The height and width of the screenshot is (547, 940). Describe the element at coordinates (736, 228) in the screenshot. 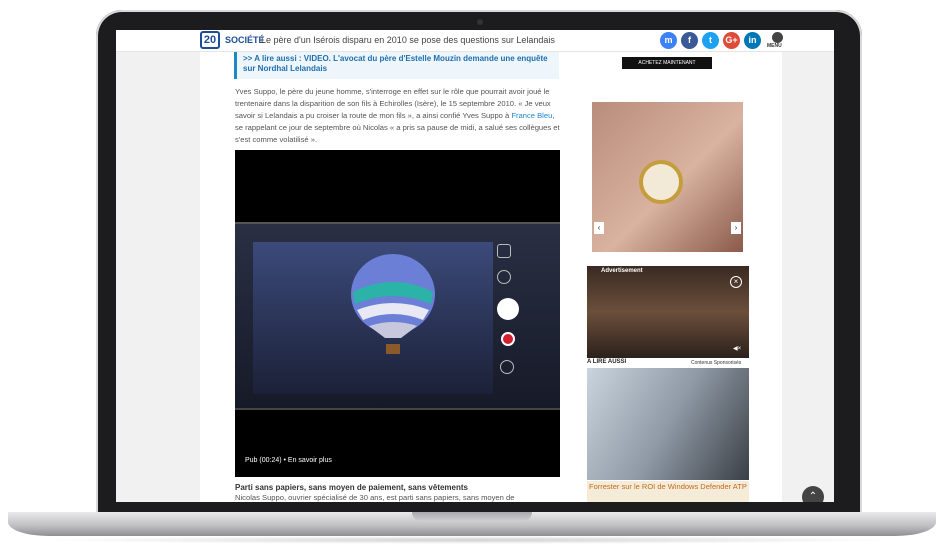

I see `next-arrow-icon: ›` at that location.